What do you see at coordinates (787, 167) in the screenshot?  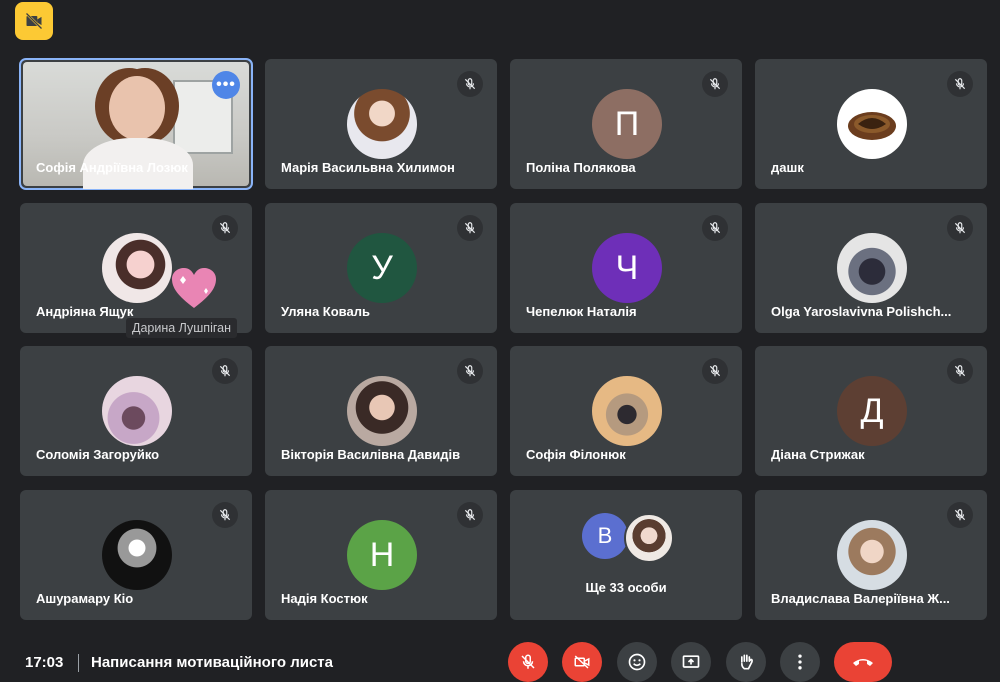 I see `participant-name: дашк` at bounding box center [787, 167].